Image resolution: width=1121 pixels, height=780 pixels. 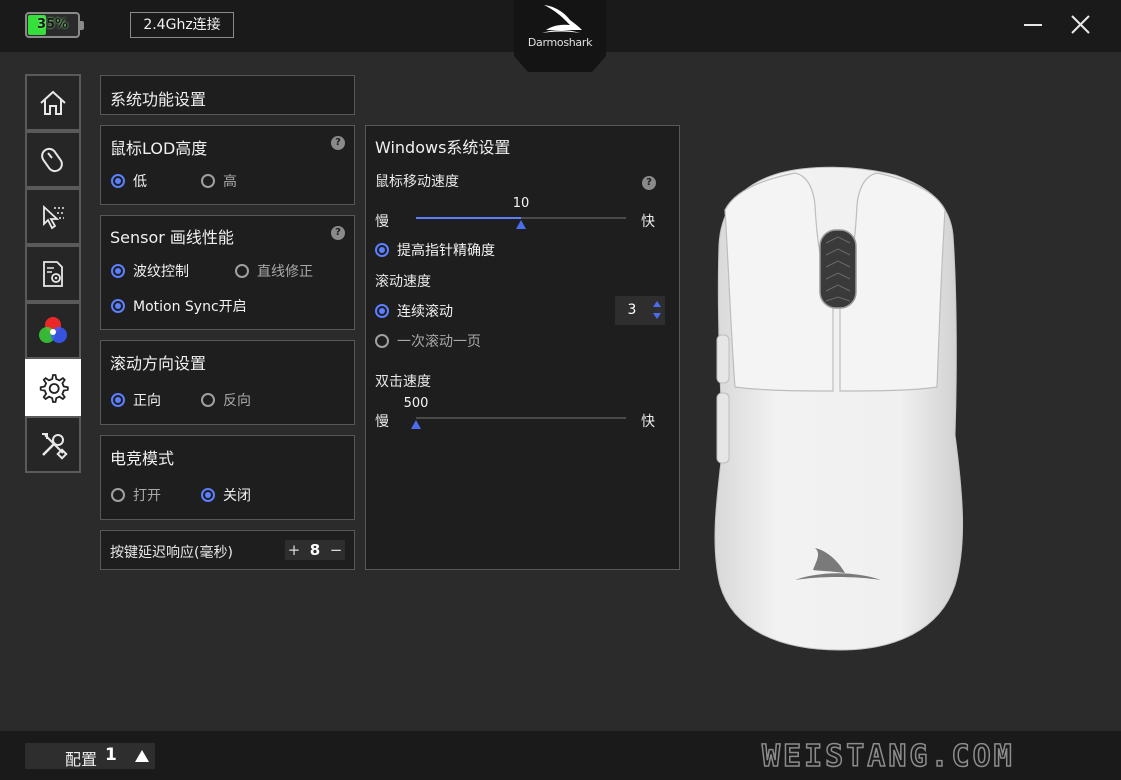 I want to click on debounce-panel: 按键延迟响应(毫秒) + 8 −, so click(x=227, y=550).